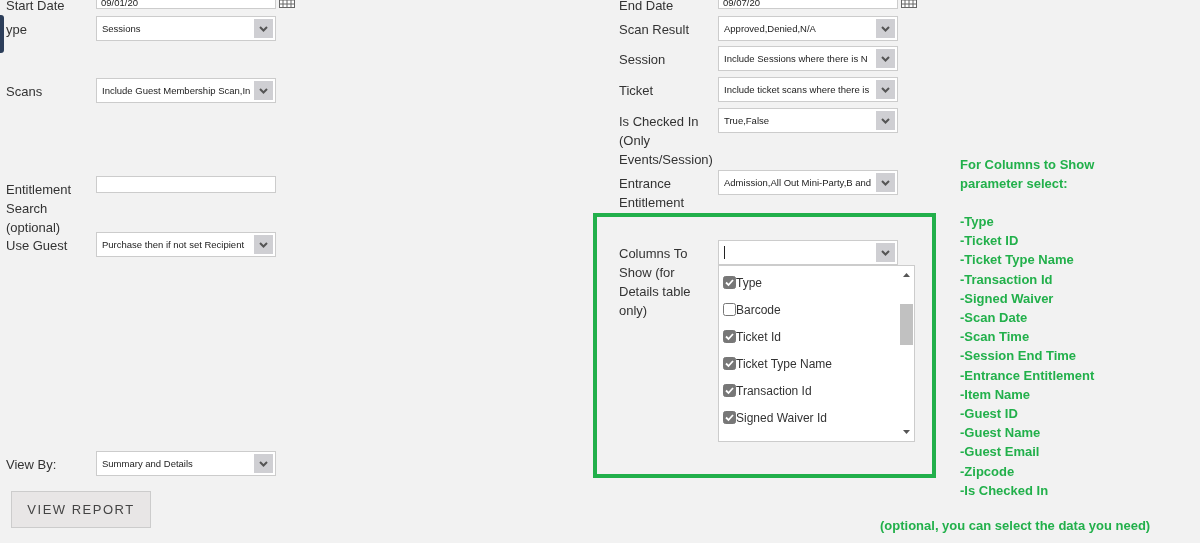 The image size is (1200, 543). Describe the element at coordinates (642, 60) in the screenshot. I see `field-label: Session` at that location.